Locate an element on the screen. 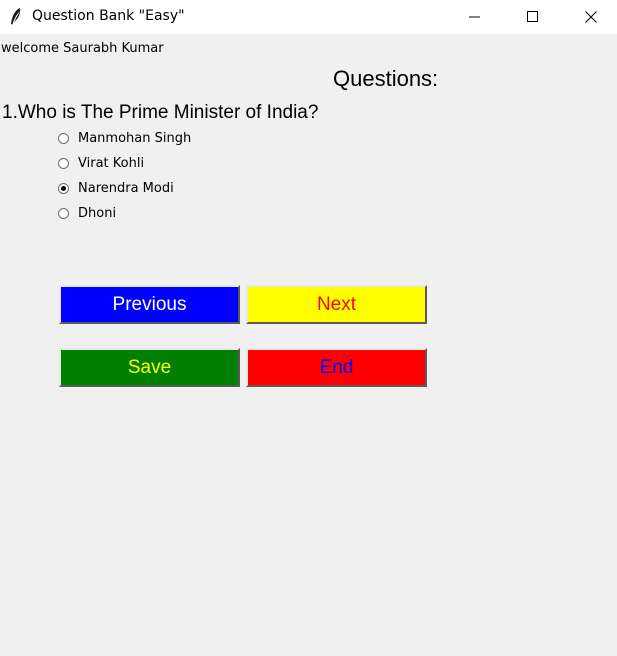 This screenshot has width=617, height=656. title-bar: Question Bank "Easy" is located at coordinates (308, 17).